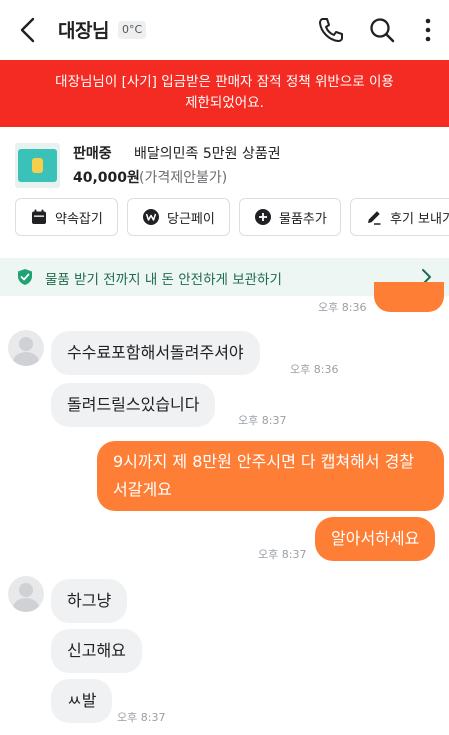  I want to click on send-review-label: 후기 보내기, so click(419, 219).